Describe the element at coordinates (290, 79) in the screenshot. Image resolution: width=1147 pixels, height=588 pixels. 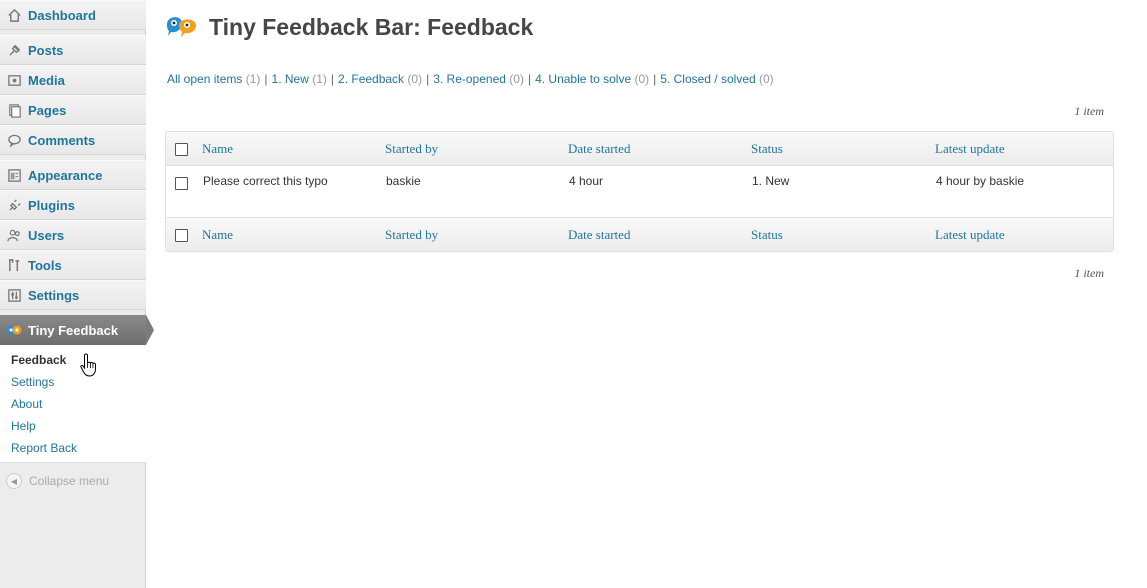
I see `filter-new: 1. New` at that location.